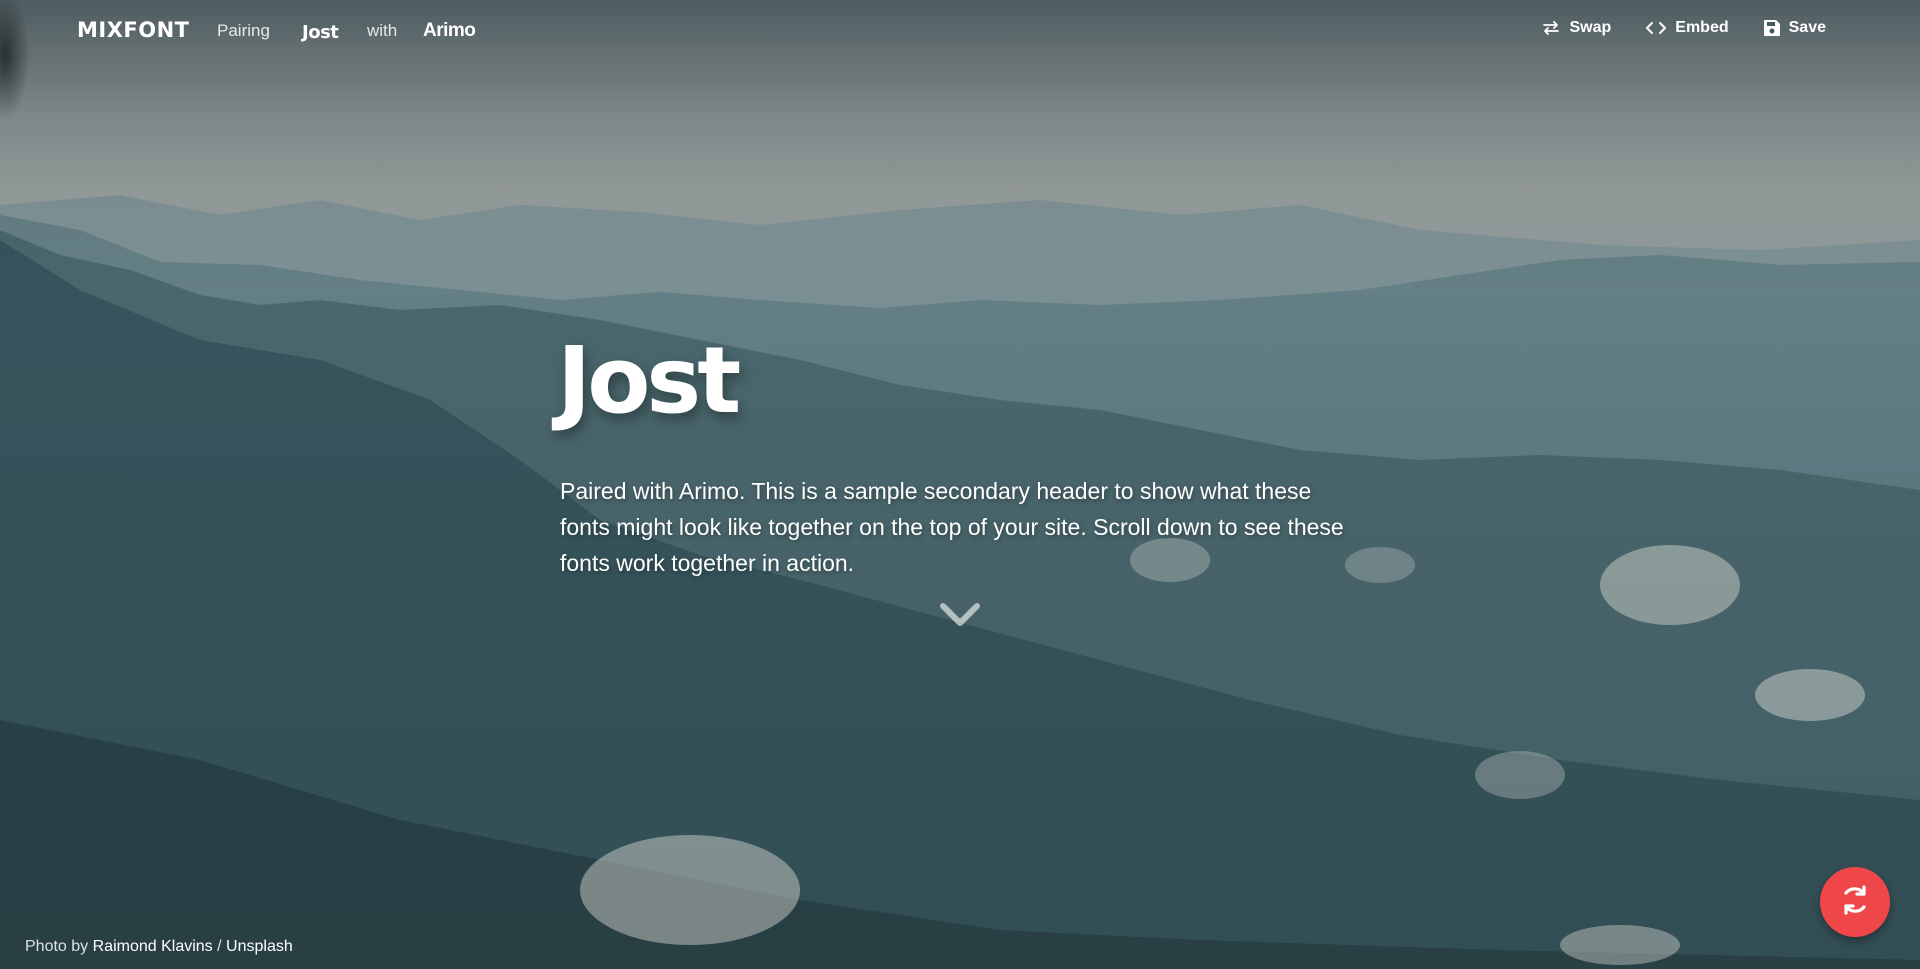 Image resolution: width=1920 pixels, height=969 pixels. Describe the element at coordinates (960, 620) in the screenshot. I see `chevron-down-icon` at that location.